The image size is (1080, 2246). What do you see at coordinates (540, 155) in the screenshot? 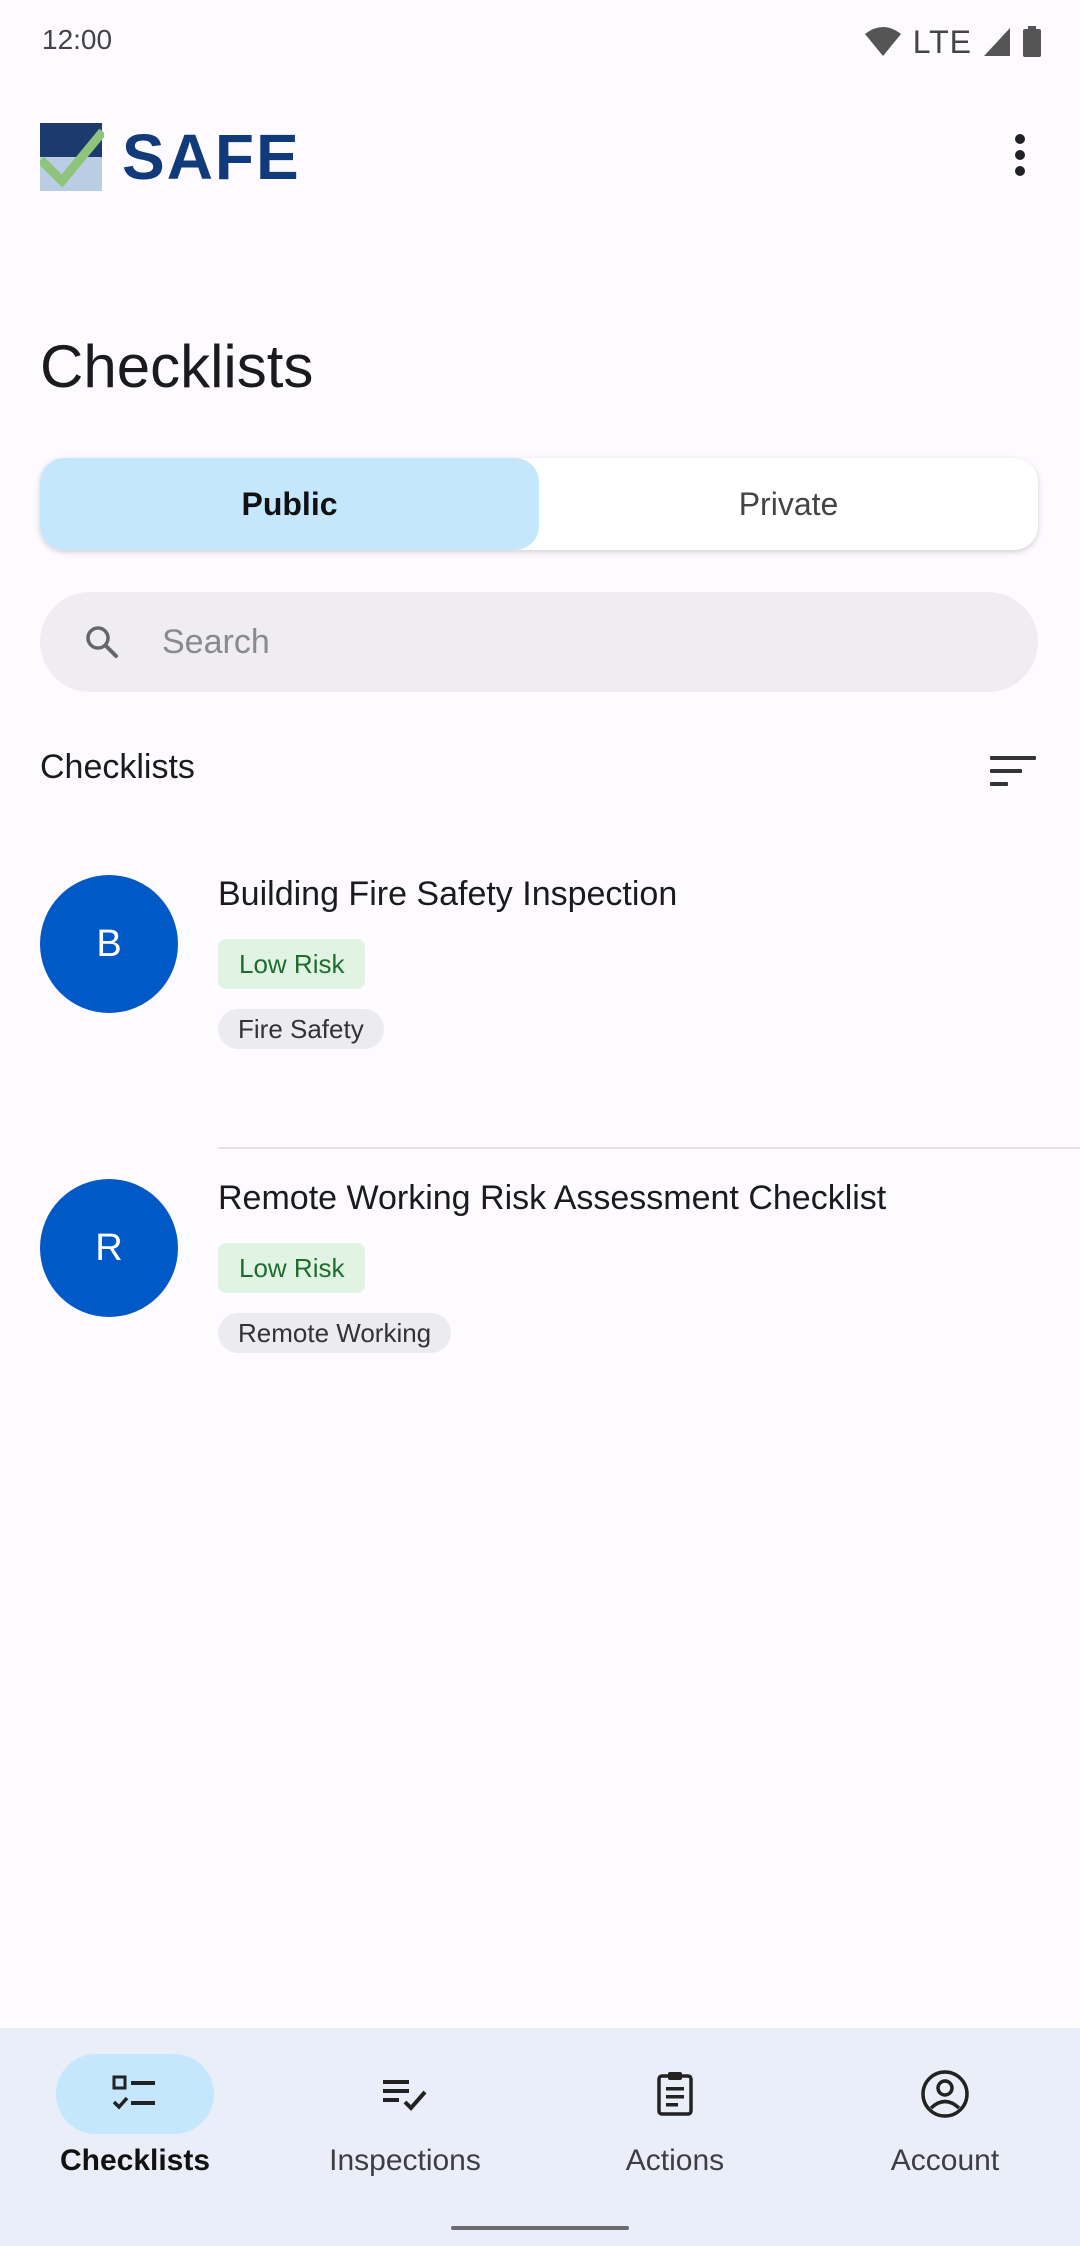
I see `app-bar: SAFE` at bounding box center [540, 155].